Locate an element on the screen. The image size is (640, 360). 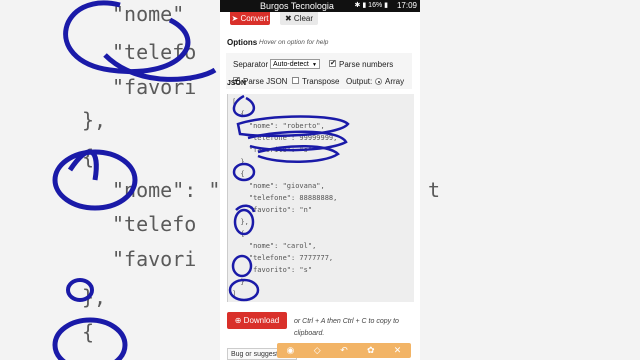
battery-icon: ▮ is located at coordinates (386, 5).